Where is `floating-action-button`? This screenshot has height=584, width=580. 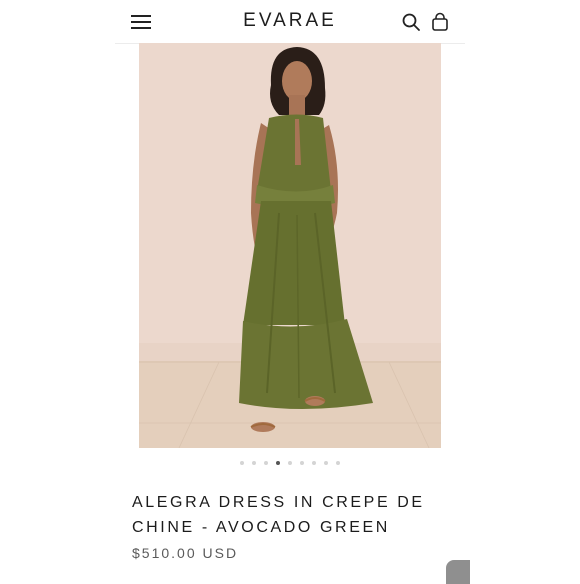
floating-action-button is located at coordinates (458, 572).